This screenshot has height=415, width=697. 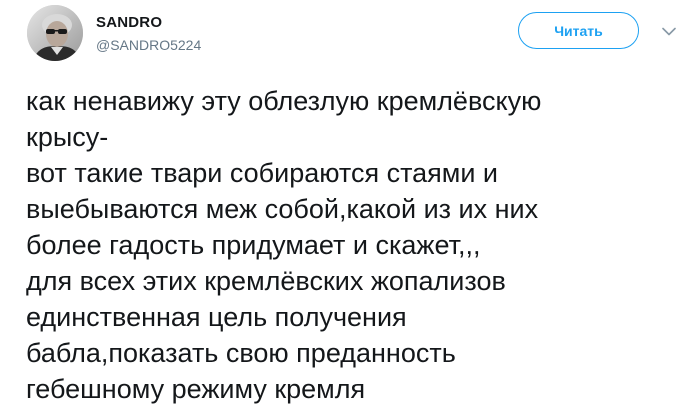 What do you see at coordinates (262, 173) in the screenshot?
I see `tweet-line: вот такие твари собираются стаями и` at bounding box center [262, 173].